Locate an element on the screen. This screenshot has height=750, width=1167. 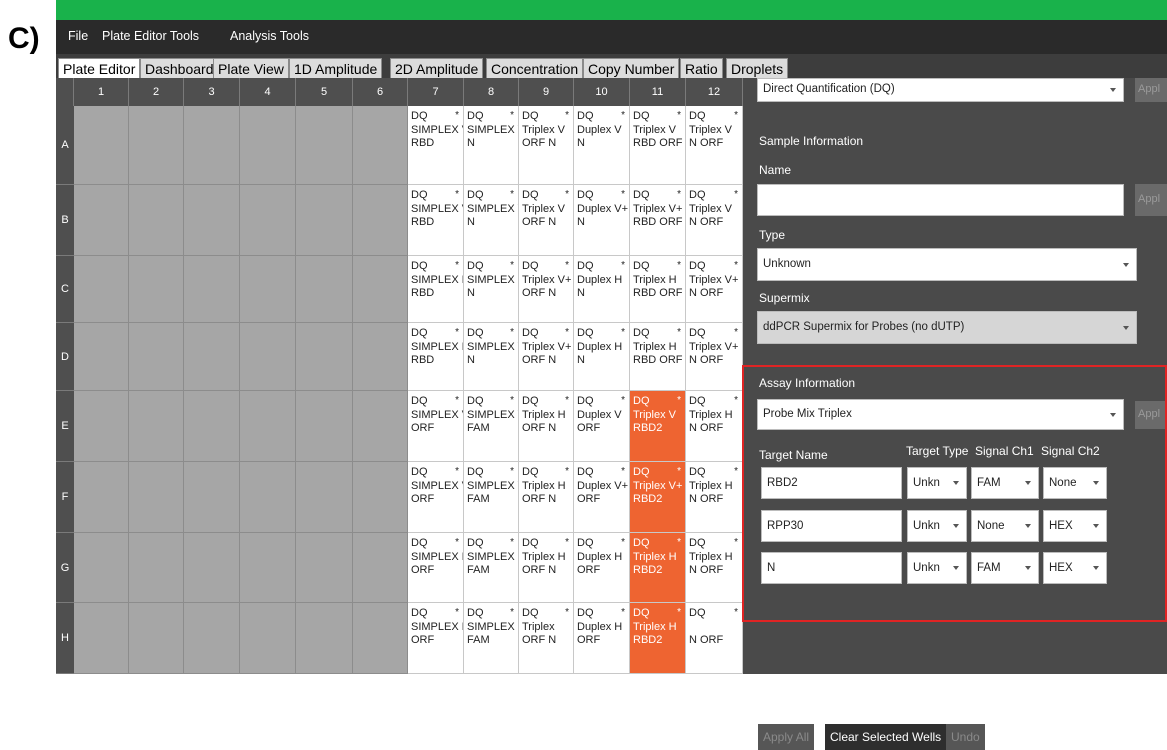
undo-button: Undo is located at coordinates (965, 737).